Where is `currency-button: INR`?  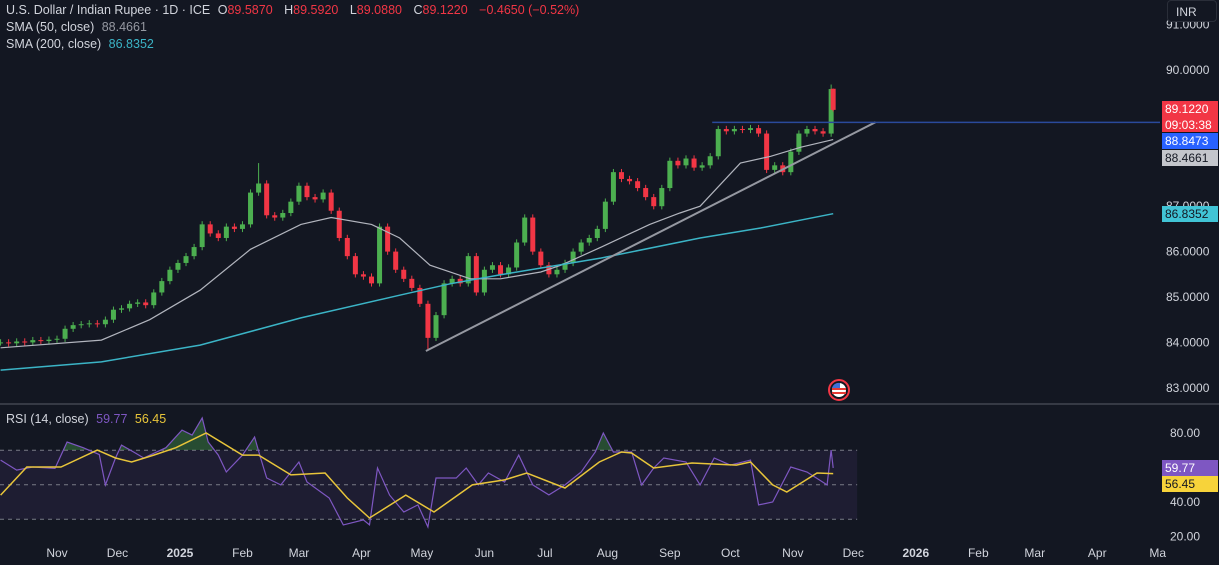 currency-button: INR is located at coordinates (1192, 11).